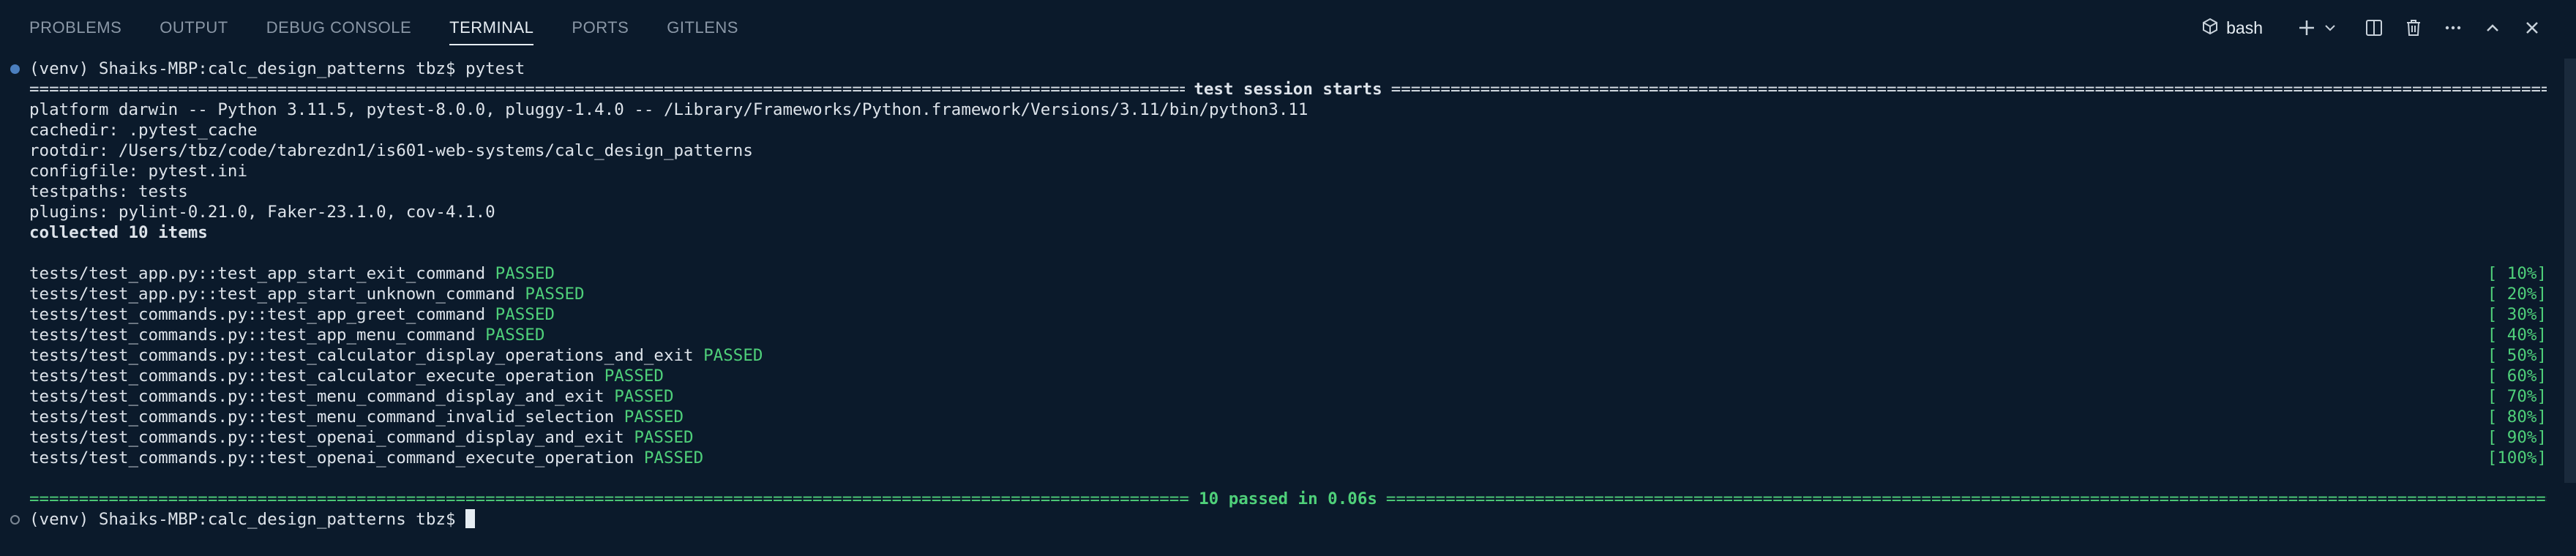 The width and height of the screenshot is (2576, 556). What do you see at coordinates (118, 232) in the screenshot?
I see `collected-line: collected 10 items` at bounding box center [118, 232].